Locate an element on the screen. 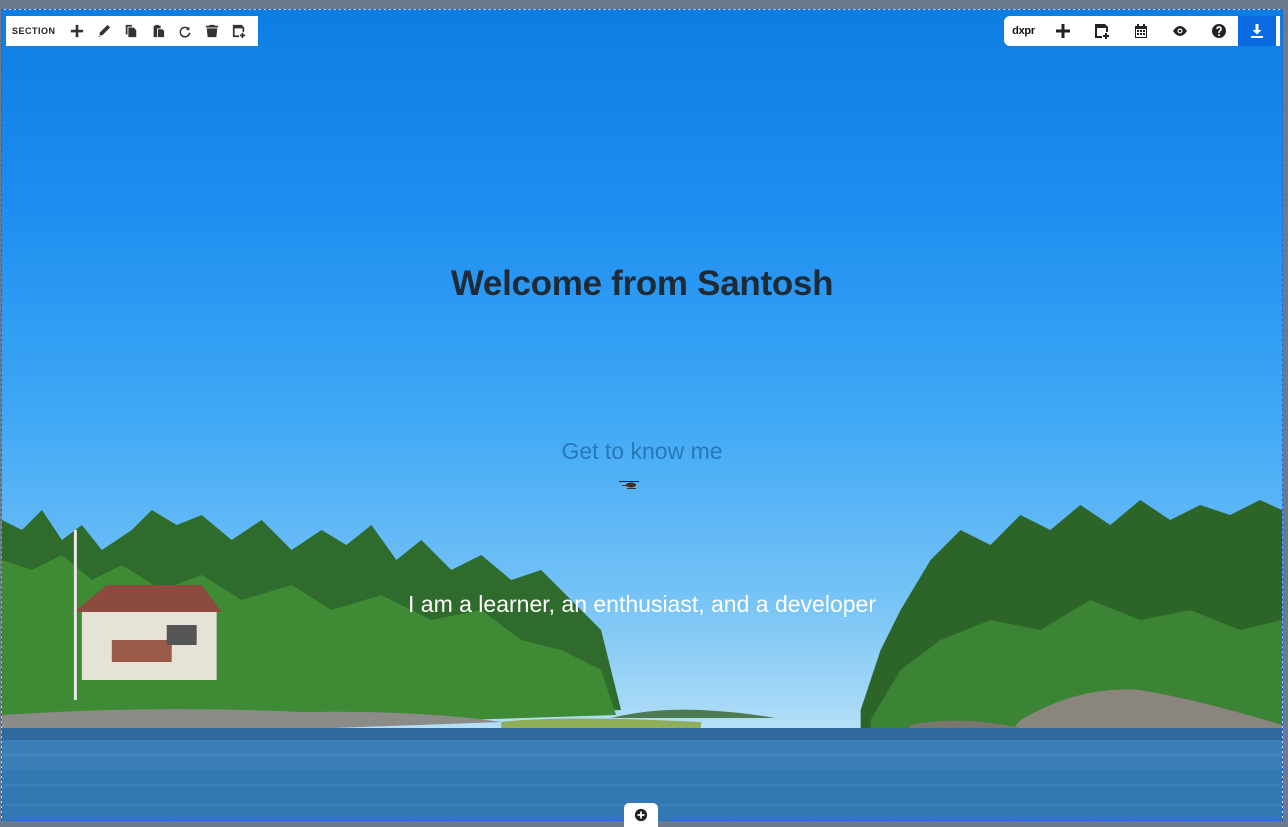 This screenshot has height=827, width=1288. paste-section-button is located at coordinates (157, 31).